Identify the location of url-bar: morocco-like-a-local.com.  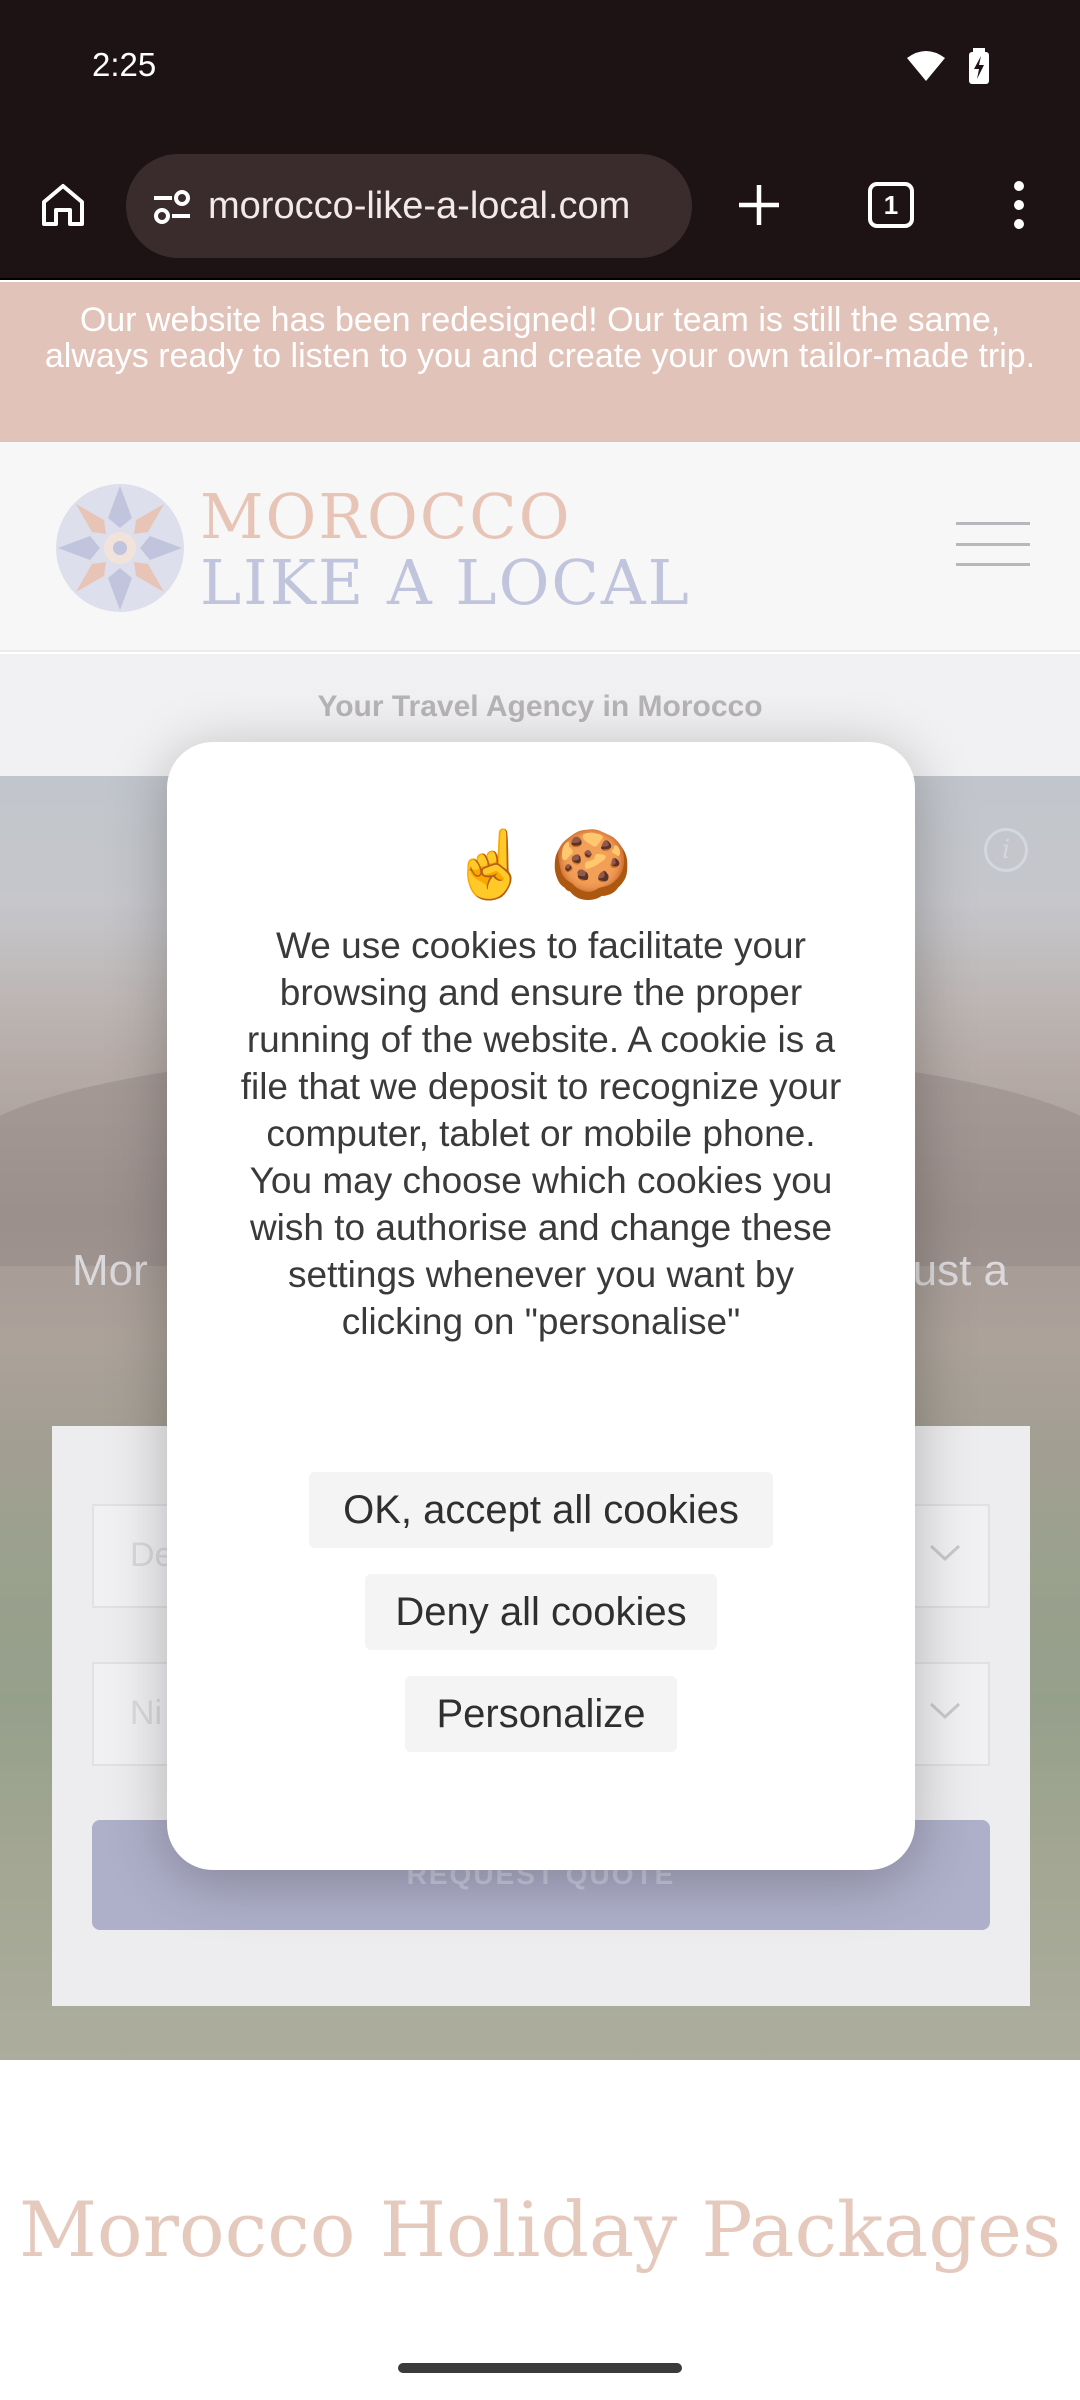
(409, 206).